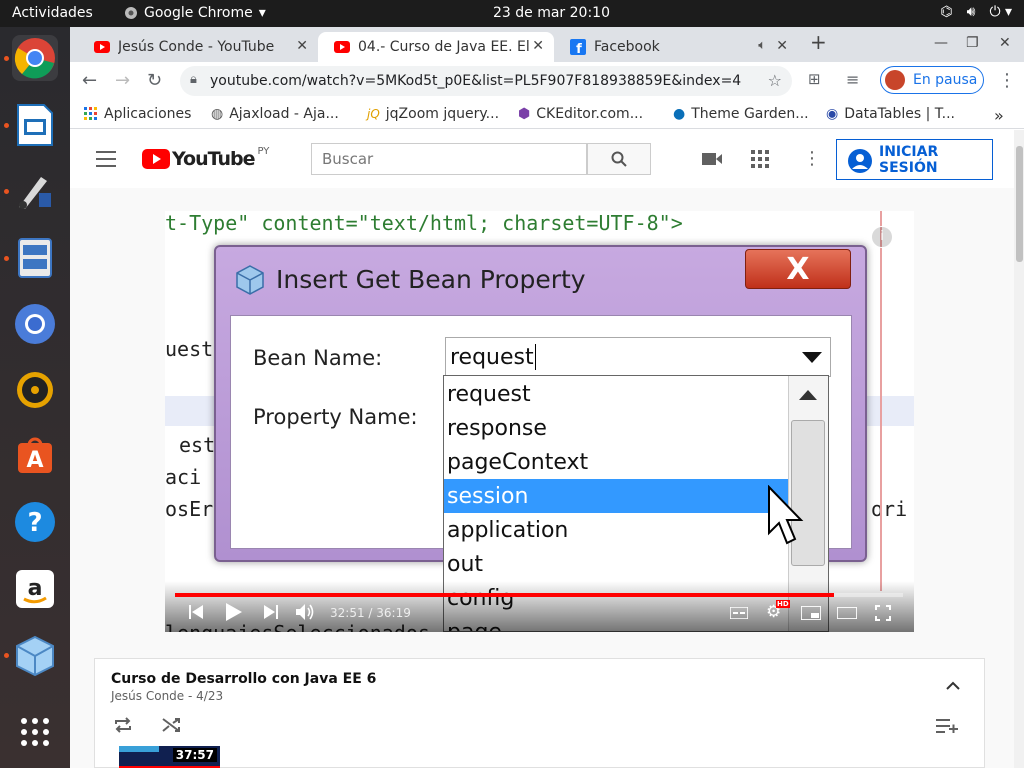  Describe the element at coordinates (234, 612) in the screenshot. I see `play-icon` at that location.